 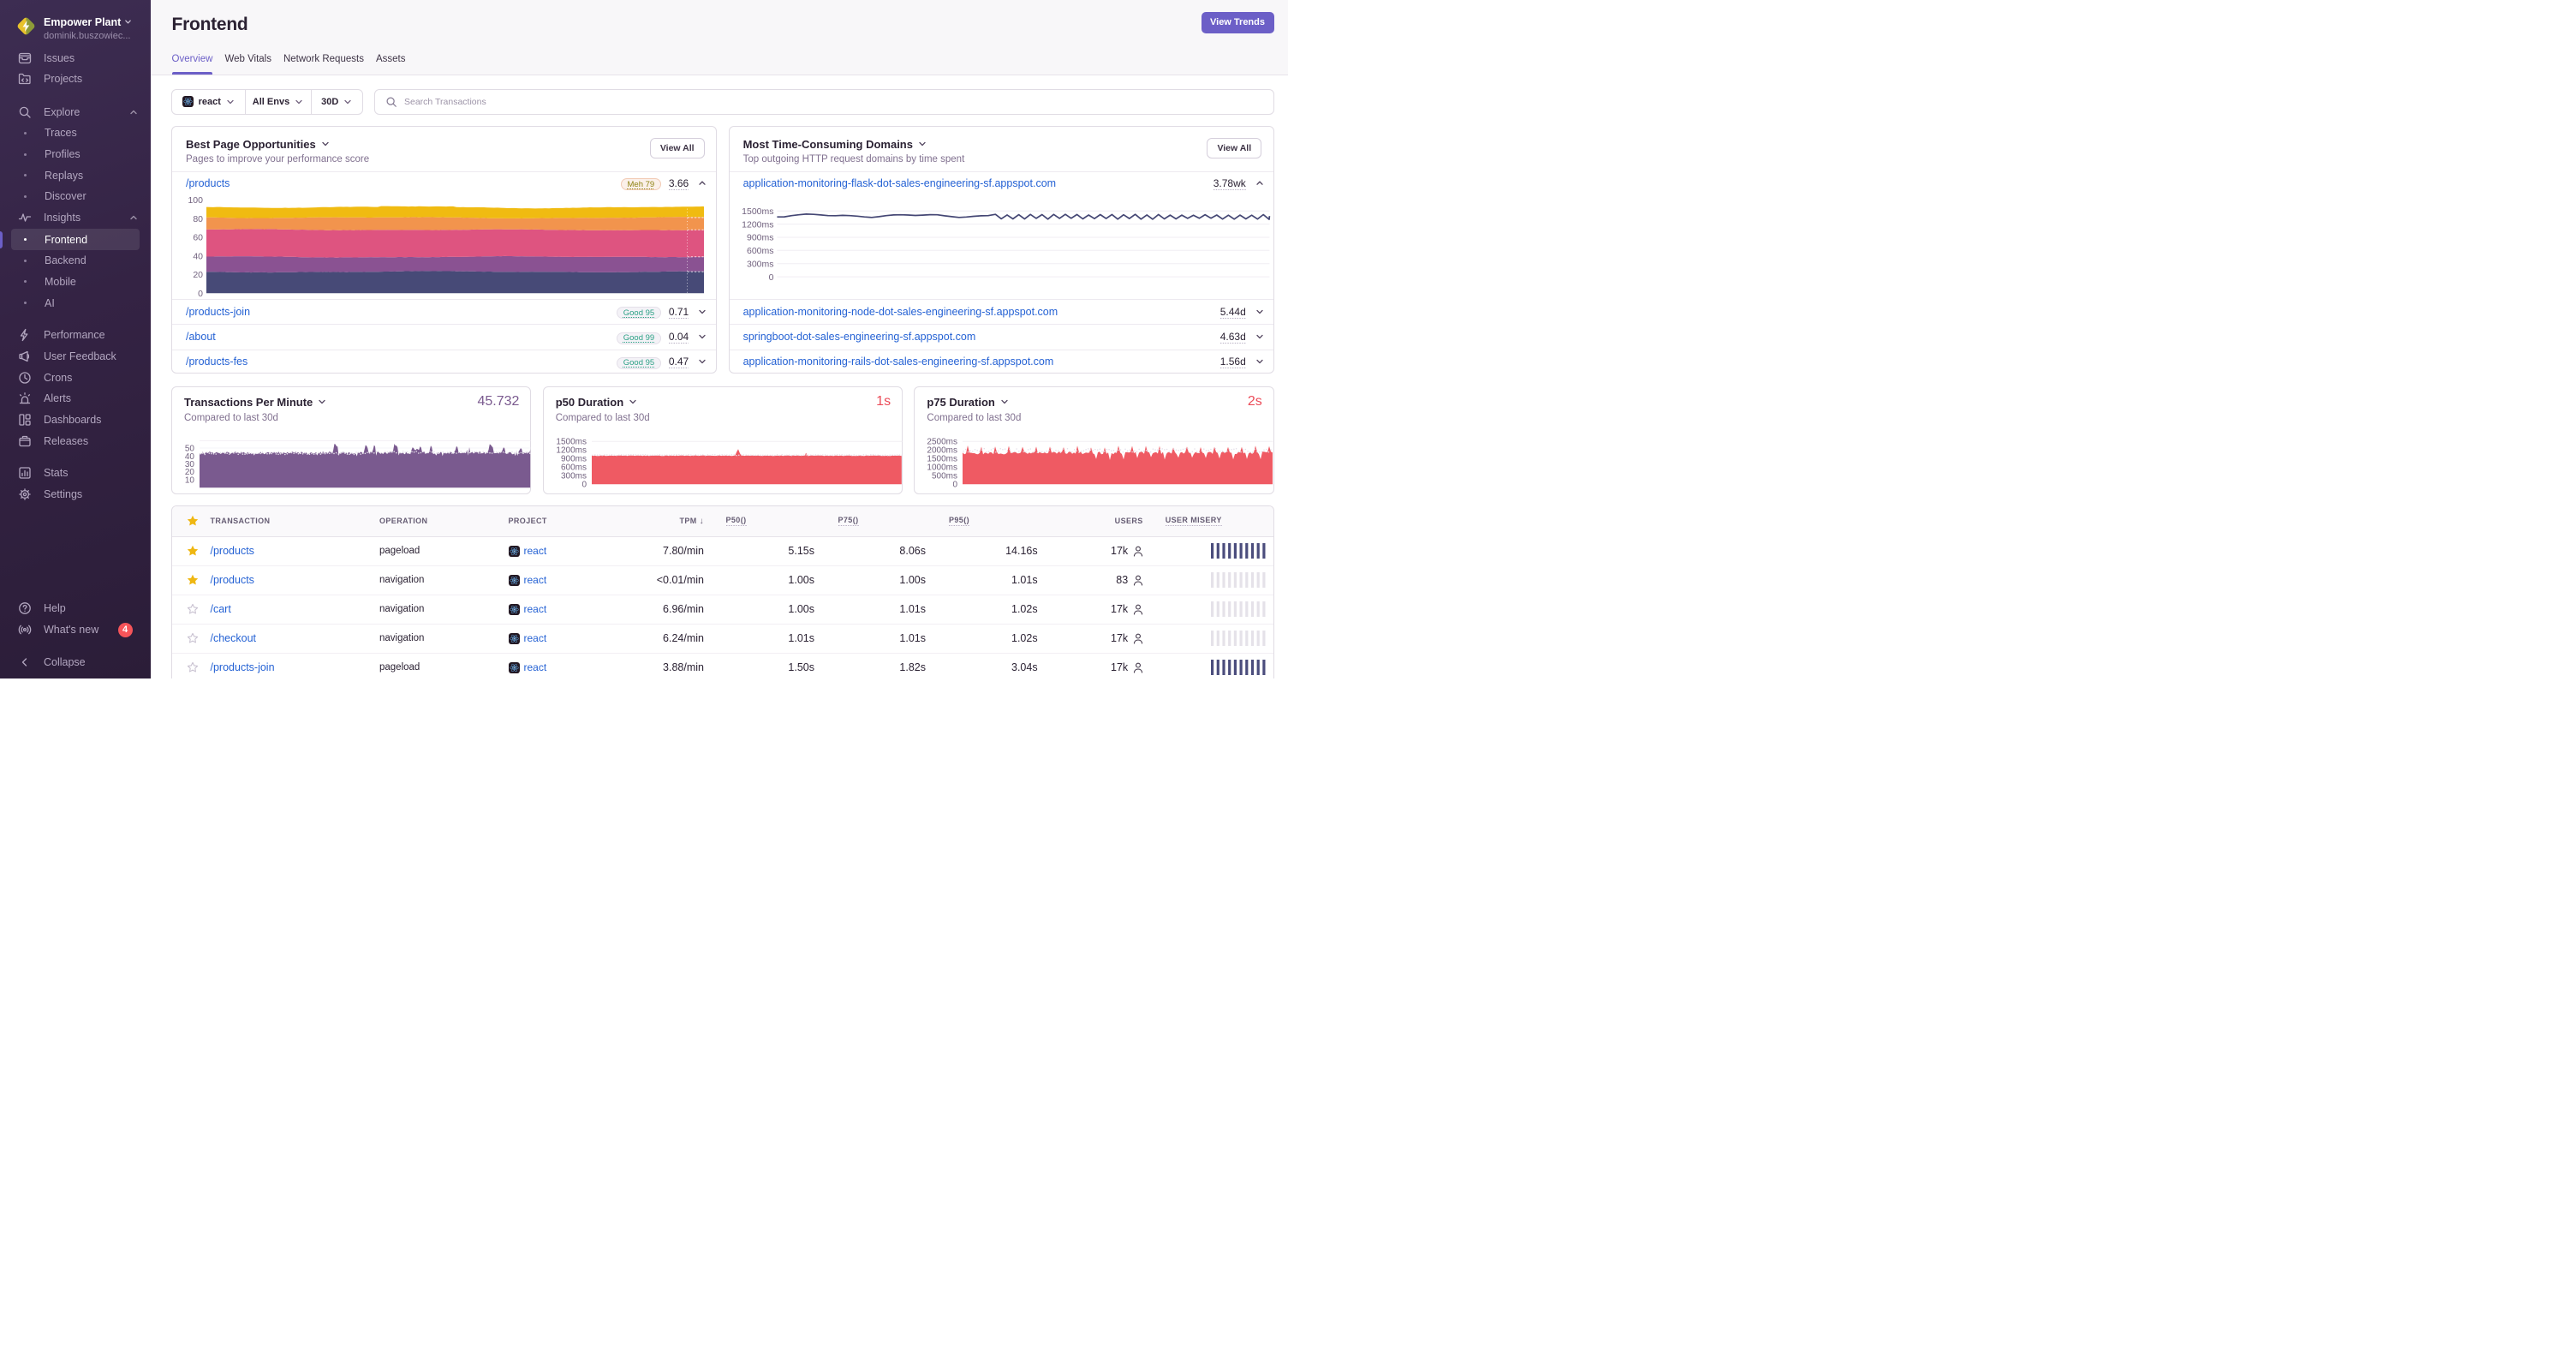 I want to click on svg-text: 100, so click(x=195, y=201).